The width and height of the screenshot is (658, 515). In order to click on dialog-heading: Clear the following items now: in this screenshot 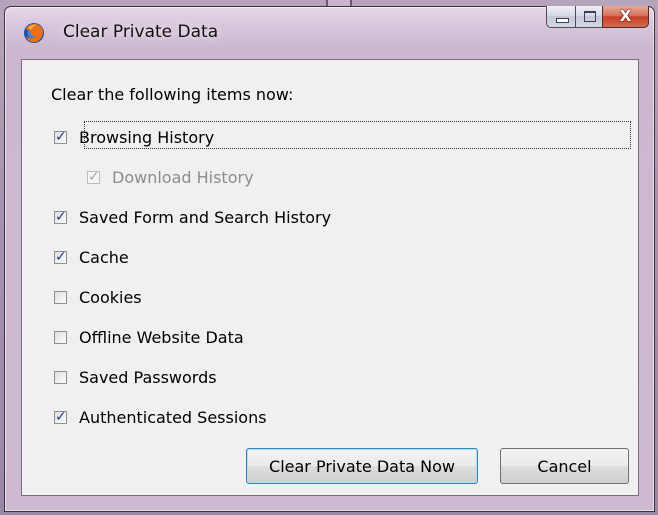, I will do `click(172, 94)`.